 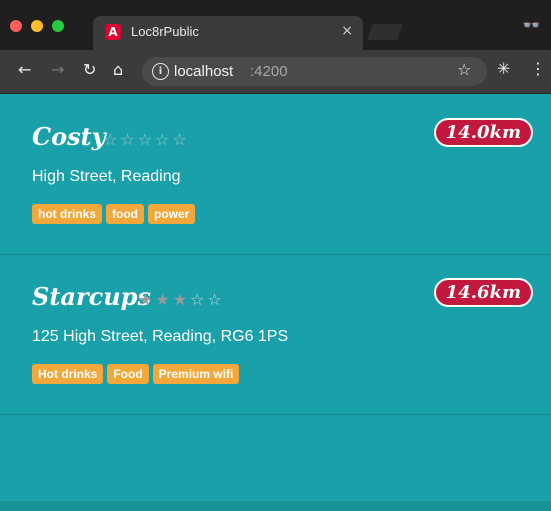 What do you see at coordinates (203, 71) in the screenshot?
I see `url-host: localhost` at bounding box center [203, 71].